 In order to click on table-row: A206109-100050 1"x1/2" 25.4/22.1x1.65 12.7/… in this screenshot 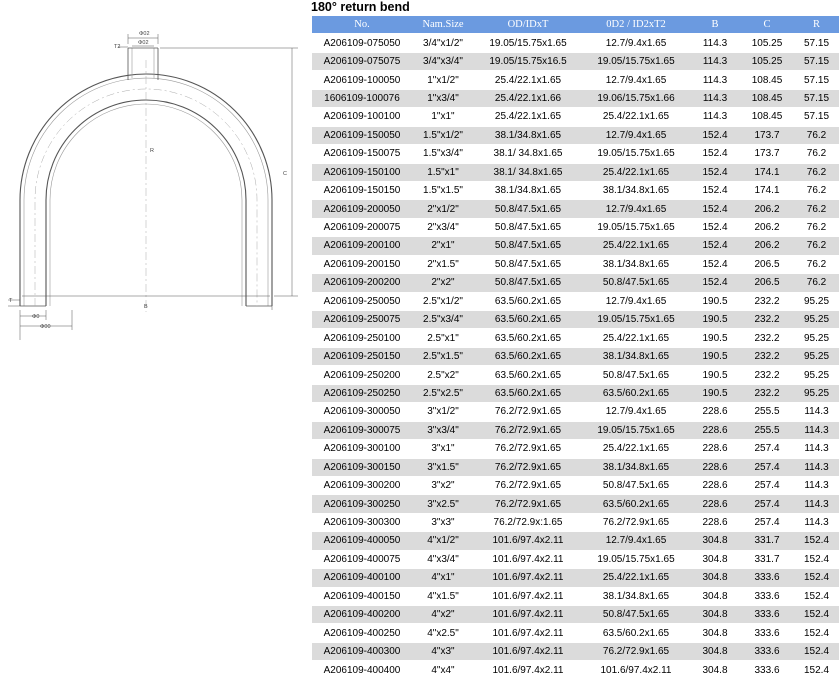, I will do `click(575, 80)`.